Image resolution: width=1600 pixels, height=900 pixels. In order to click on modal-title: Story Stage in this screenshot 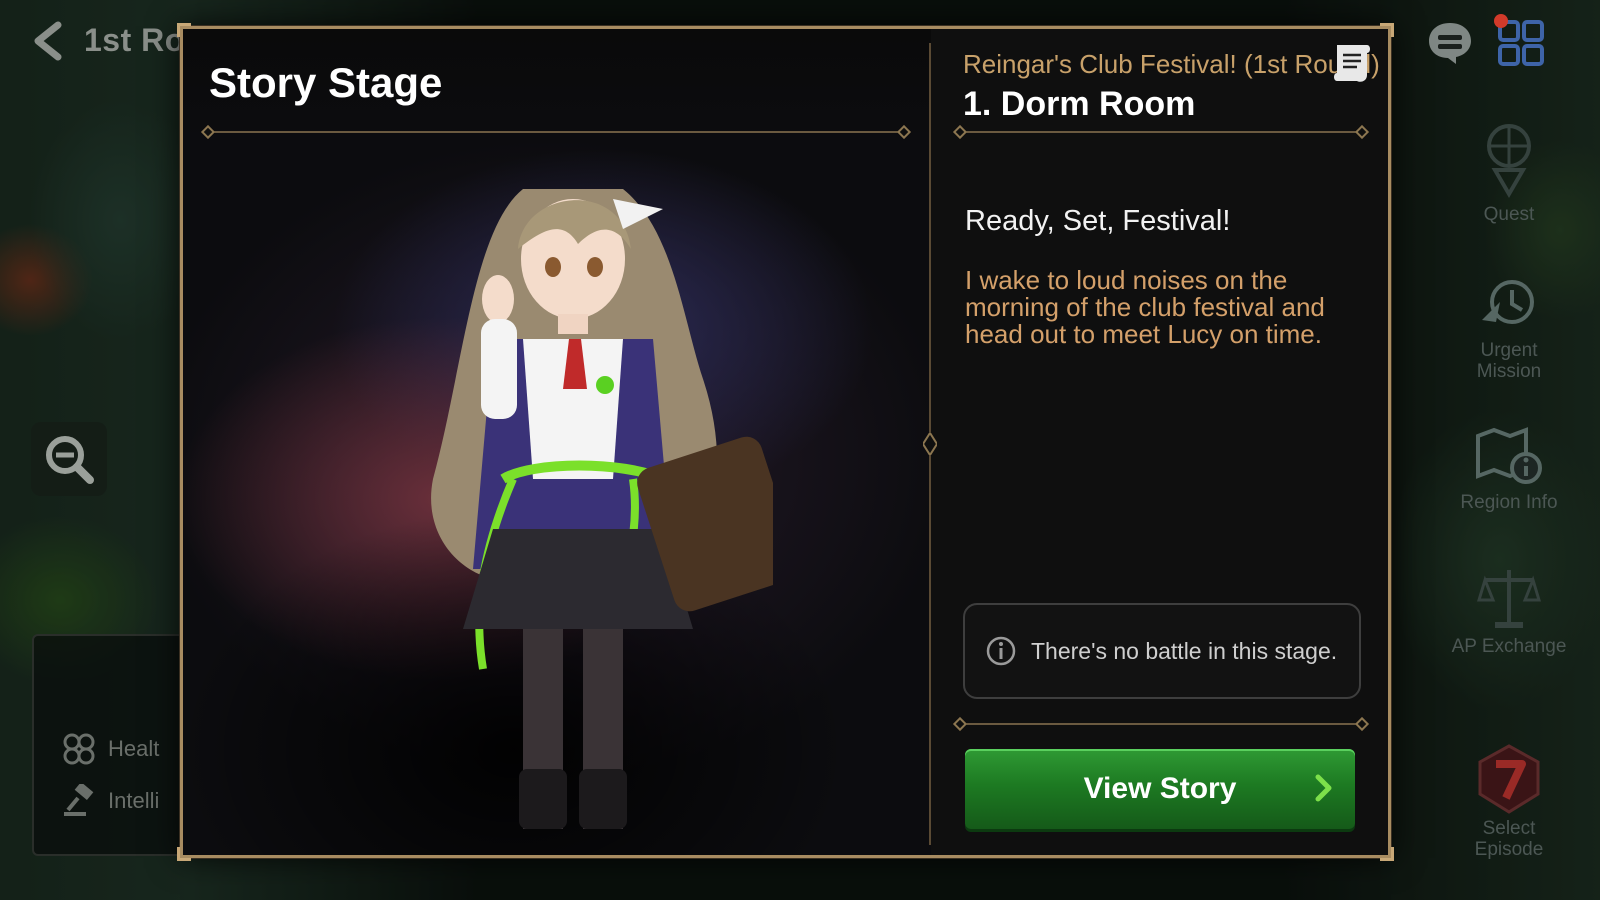, I will do `click(326, 82)`.